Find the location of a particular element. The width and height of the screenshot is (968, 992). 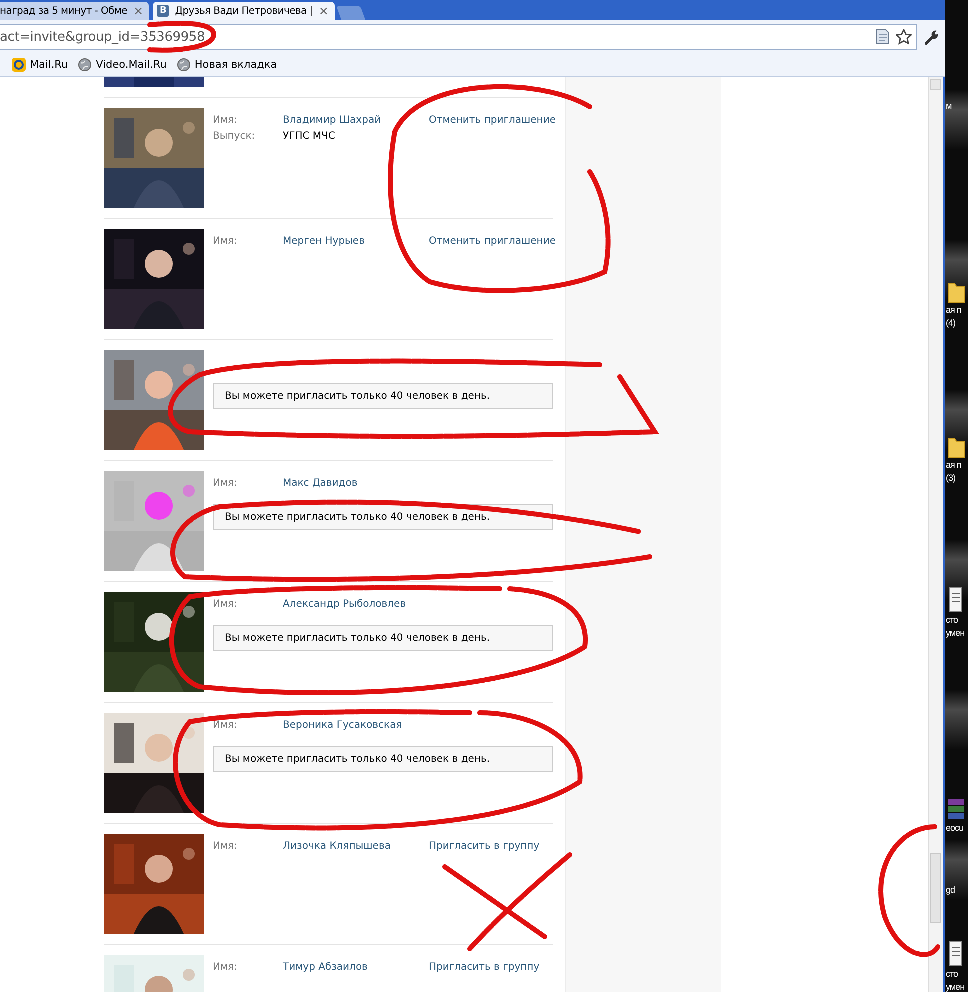

member-name: Владимир Шахрай is located at coordinates (356, 120).